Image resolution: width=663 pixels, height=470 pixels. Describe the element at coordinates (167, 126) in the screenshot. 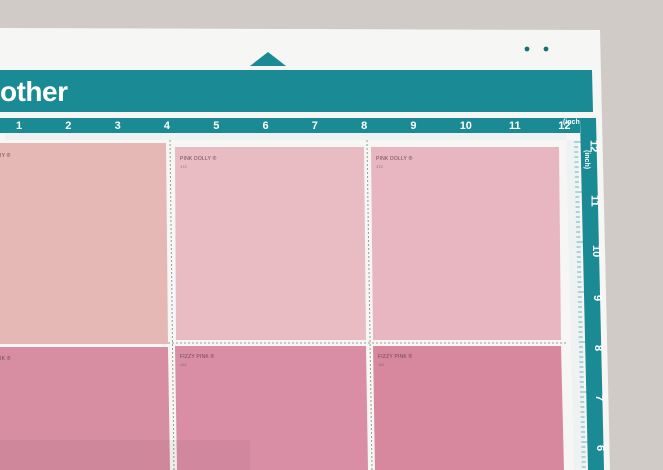

I see `top-ruler-number: 4` at that location.